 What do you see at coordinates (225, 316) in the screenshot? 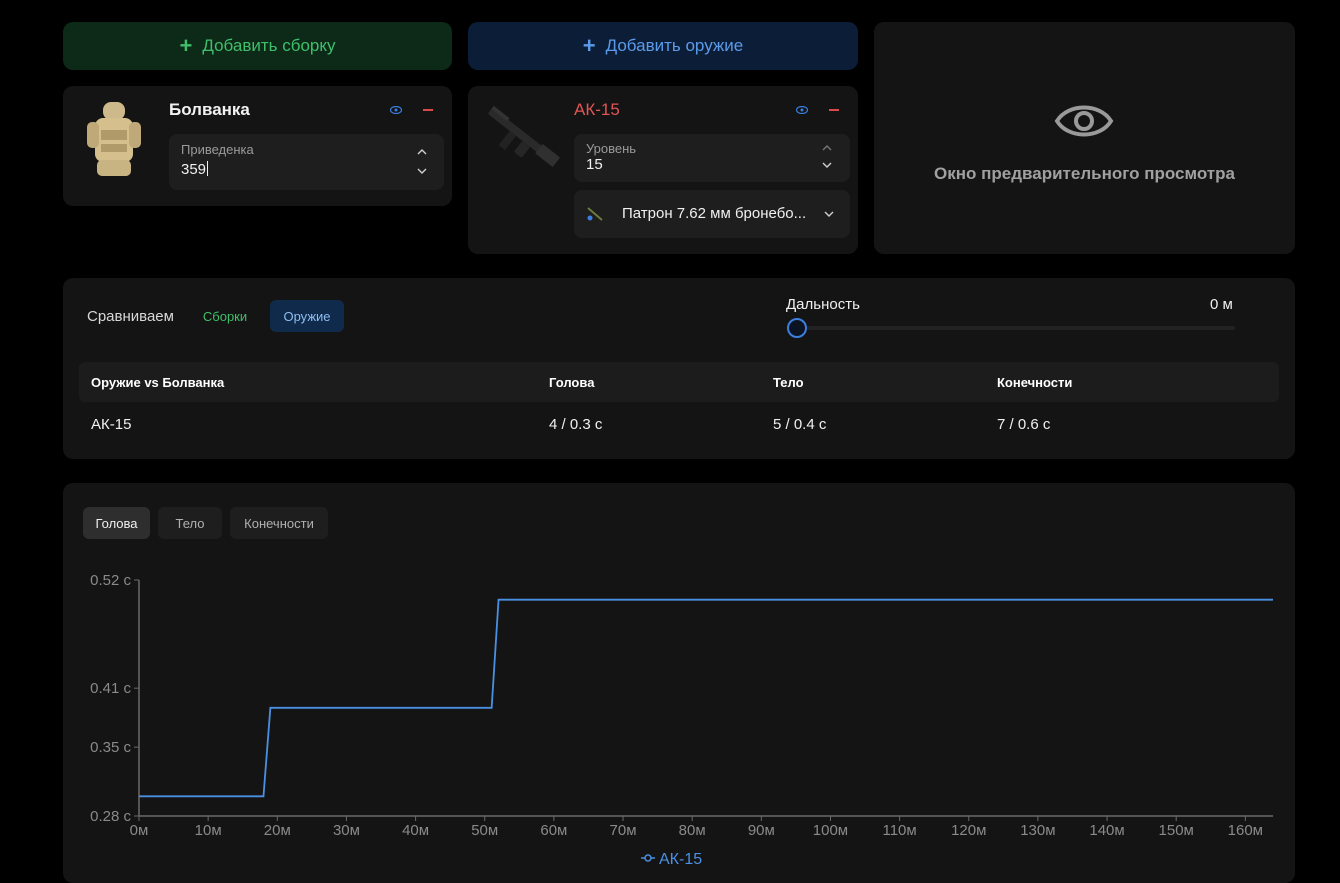
I see `compare-builds-toggle: Сборки` at bounding box center [225, 316].